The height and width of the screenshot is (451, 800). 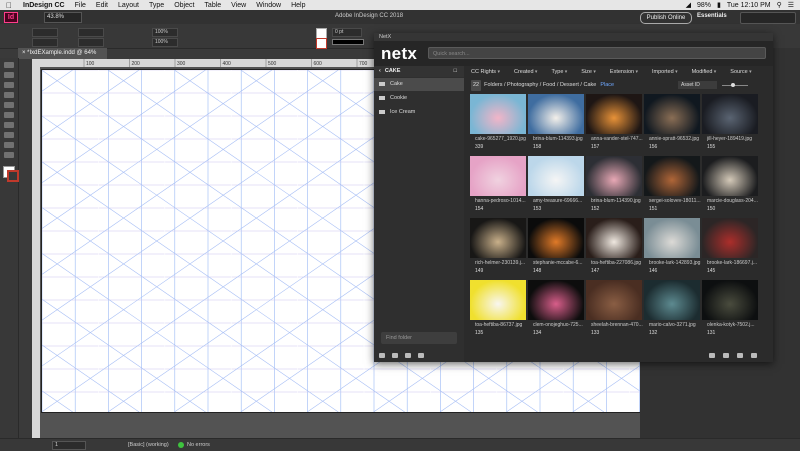 What do you see at coordinates (726, 355) in the screenshot?
I see `upload-icon` at bounding box center [726, 355].